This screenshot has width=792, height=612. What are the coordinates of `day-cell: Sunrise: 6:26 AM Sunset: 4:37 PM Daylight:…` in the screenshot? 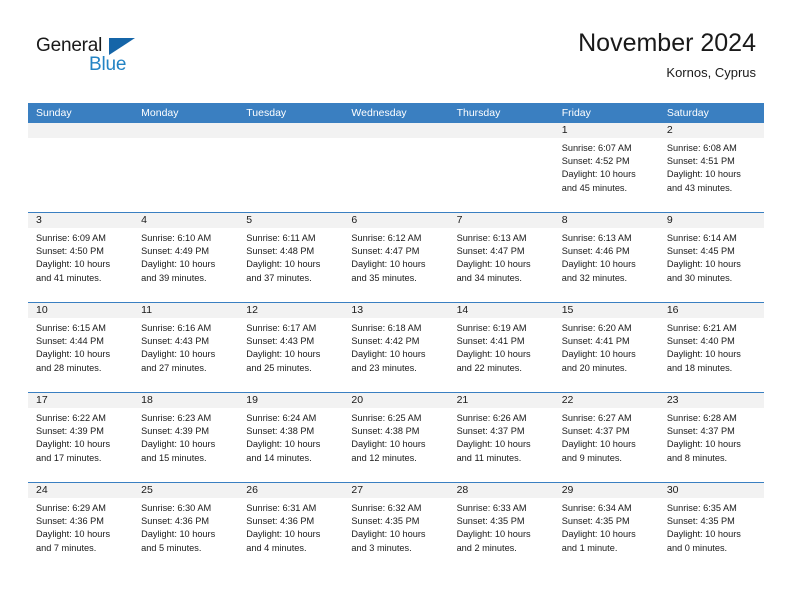 It's located at (501, 445).